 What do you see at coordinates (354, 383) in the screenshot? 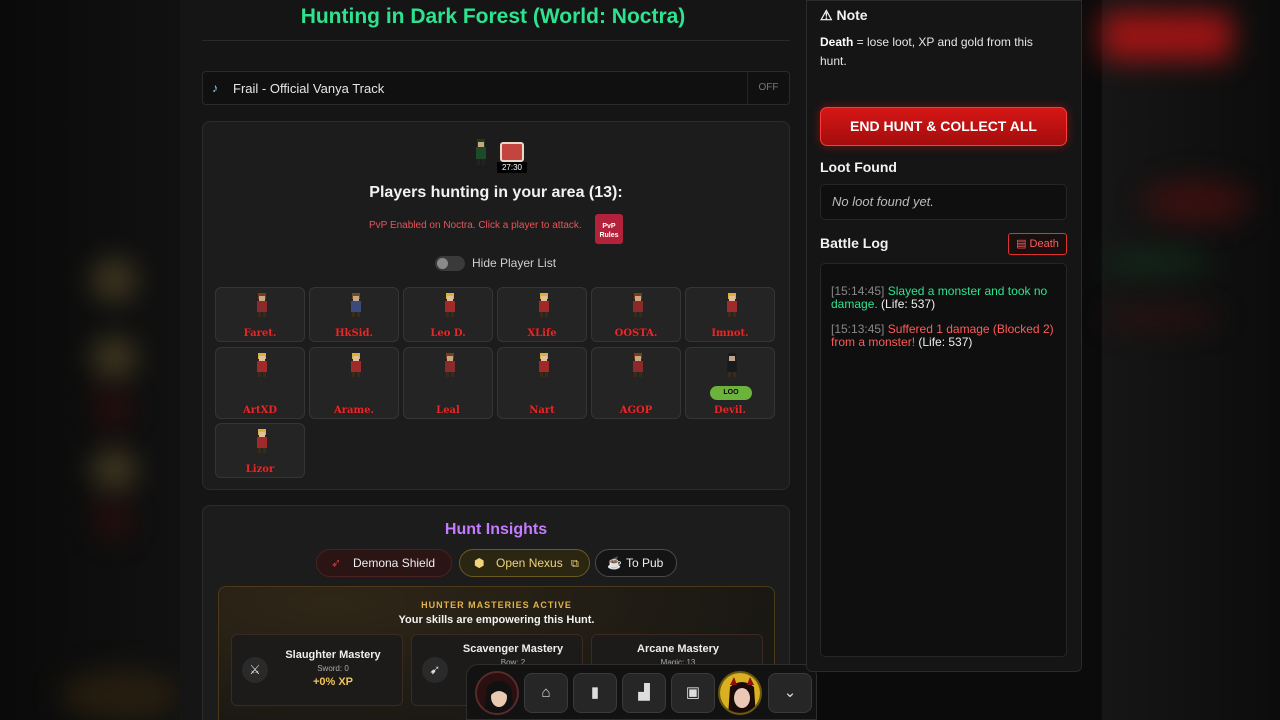
I see `player-card: Arame.` at bounding box center [354, 383].